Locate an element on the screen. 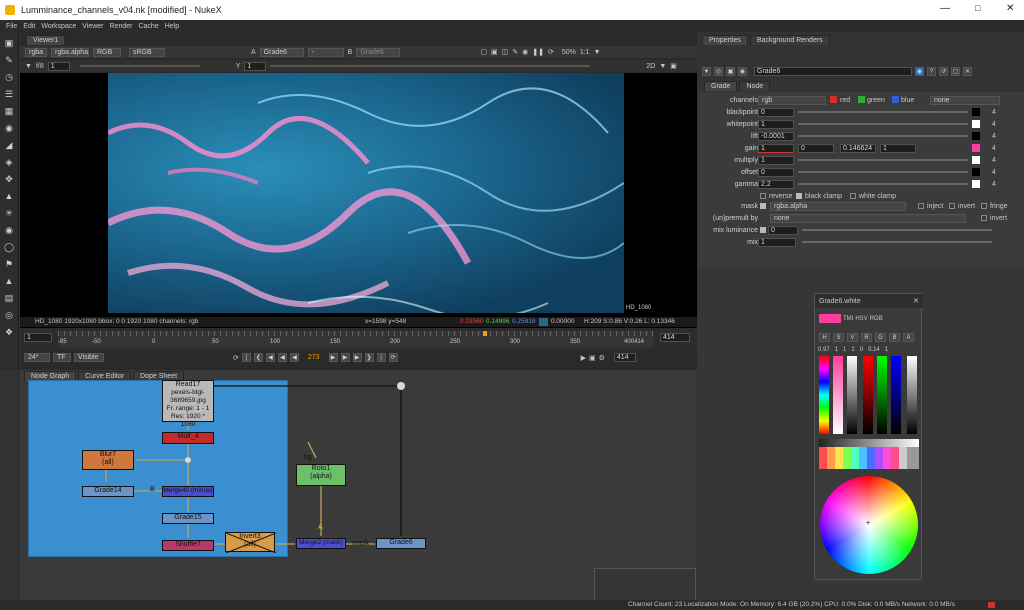 Image resolution: width=1024 pixels, height=610 pixels. zoom-value: 50% is located at coordinates (569, 52).